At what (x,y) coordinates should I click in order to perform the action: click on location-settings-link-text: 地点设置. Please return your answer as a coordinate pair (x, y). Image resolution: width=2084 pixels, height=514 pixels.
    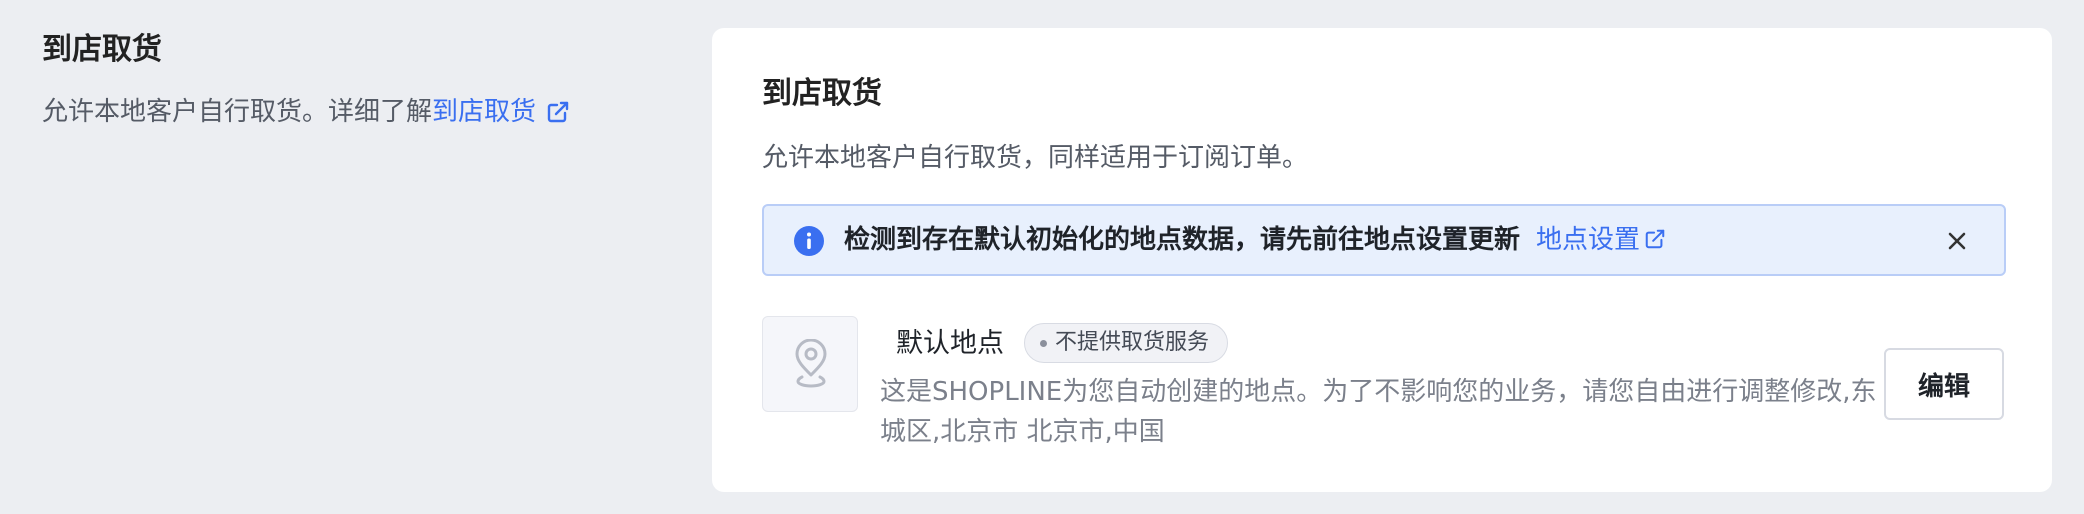
    Looking at the image, I should click on (1588, 240).